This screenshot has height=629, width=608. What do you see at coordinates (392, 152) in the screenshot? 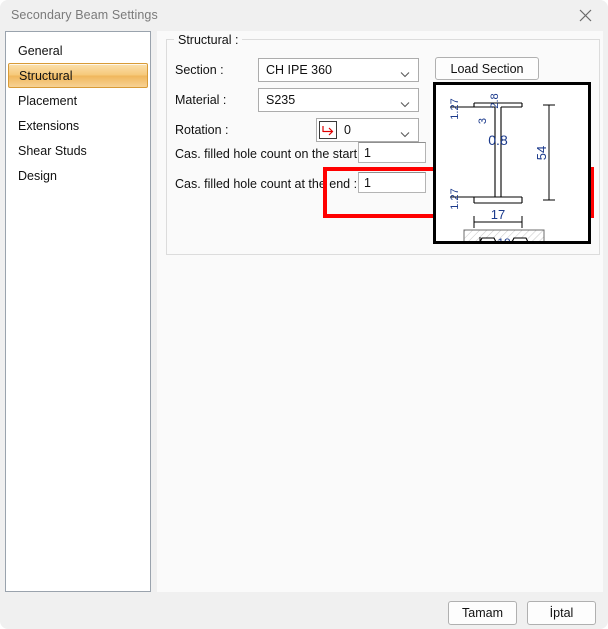
I see `holes-start-input: 1` at bounding box center [392, 152].